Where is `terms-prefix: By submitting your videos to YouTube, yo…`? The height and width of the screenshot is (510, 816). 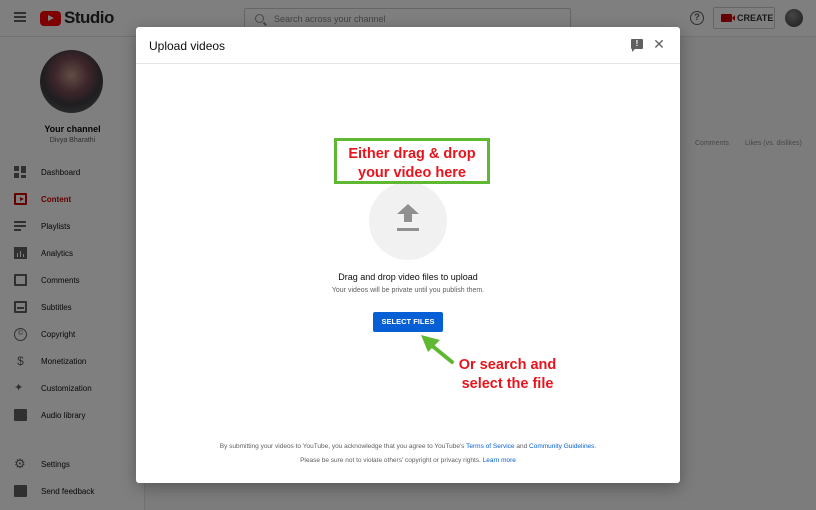 terms-prefix: By submitting your videos to YouTube, yo… is located at coordinates (342, 446).